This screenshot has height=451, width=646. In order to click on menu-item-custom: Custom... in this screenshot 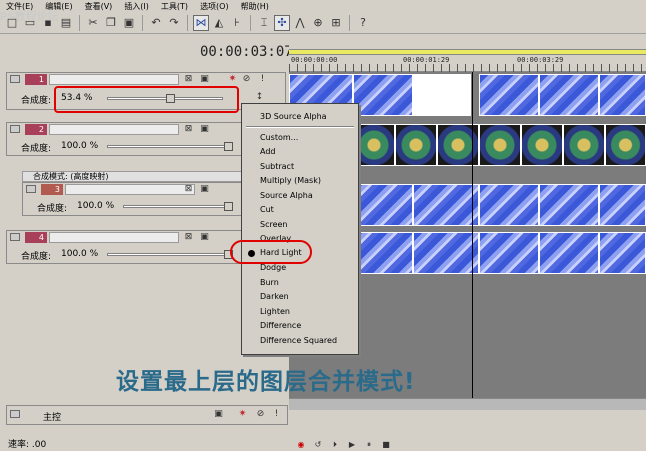, I will do `click(279, 137)`.